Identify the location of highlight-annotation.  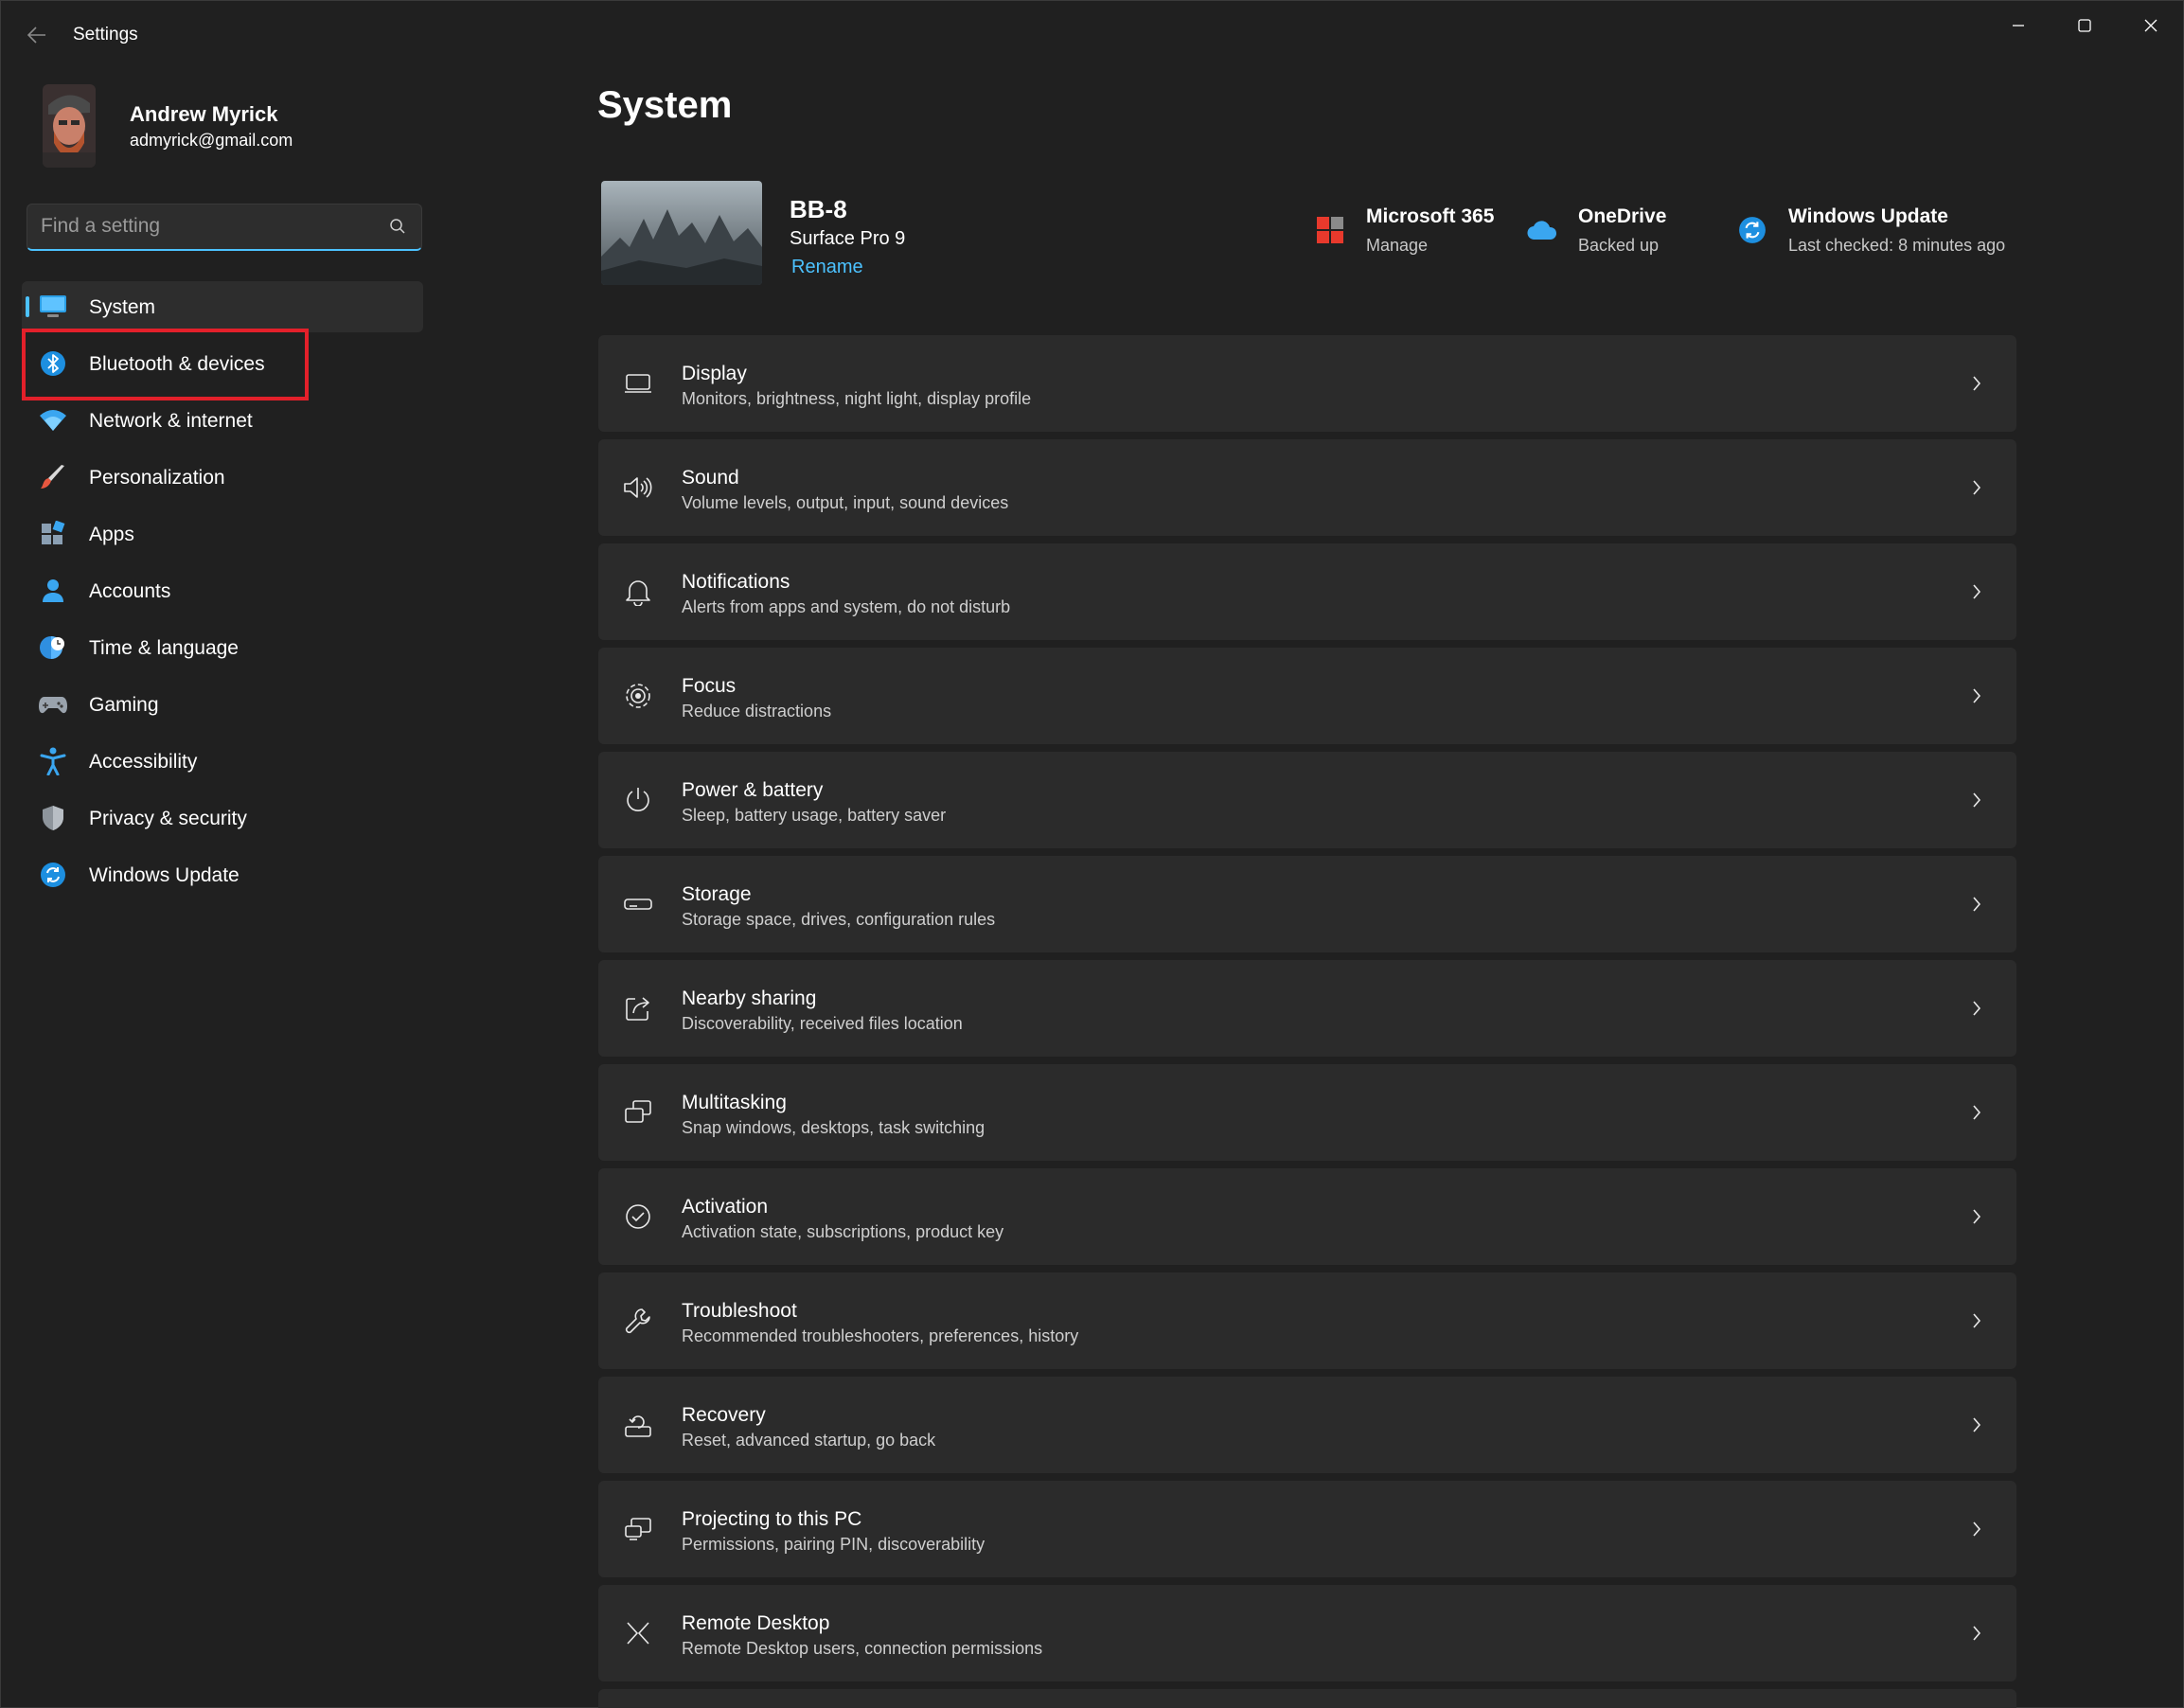
(165, 365).